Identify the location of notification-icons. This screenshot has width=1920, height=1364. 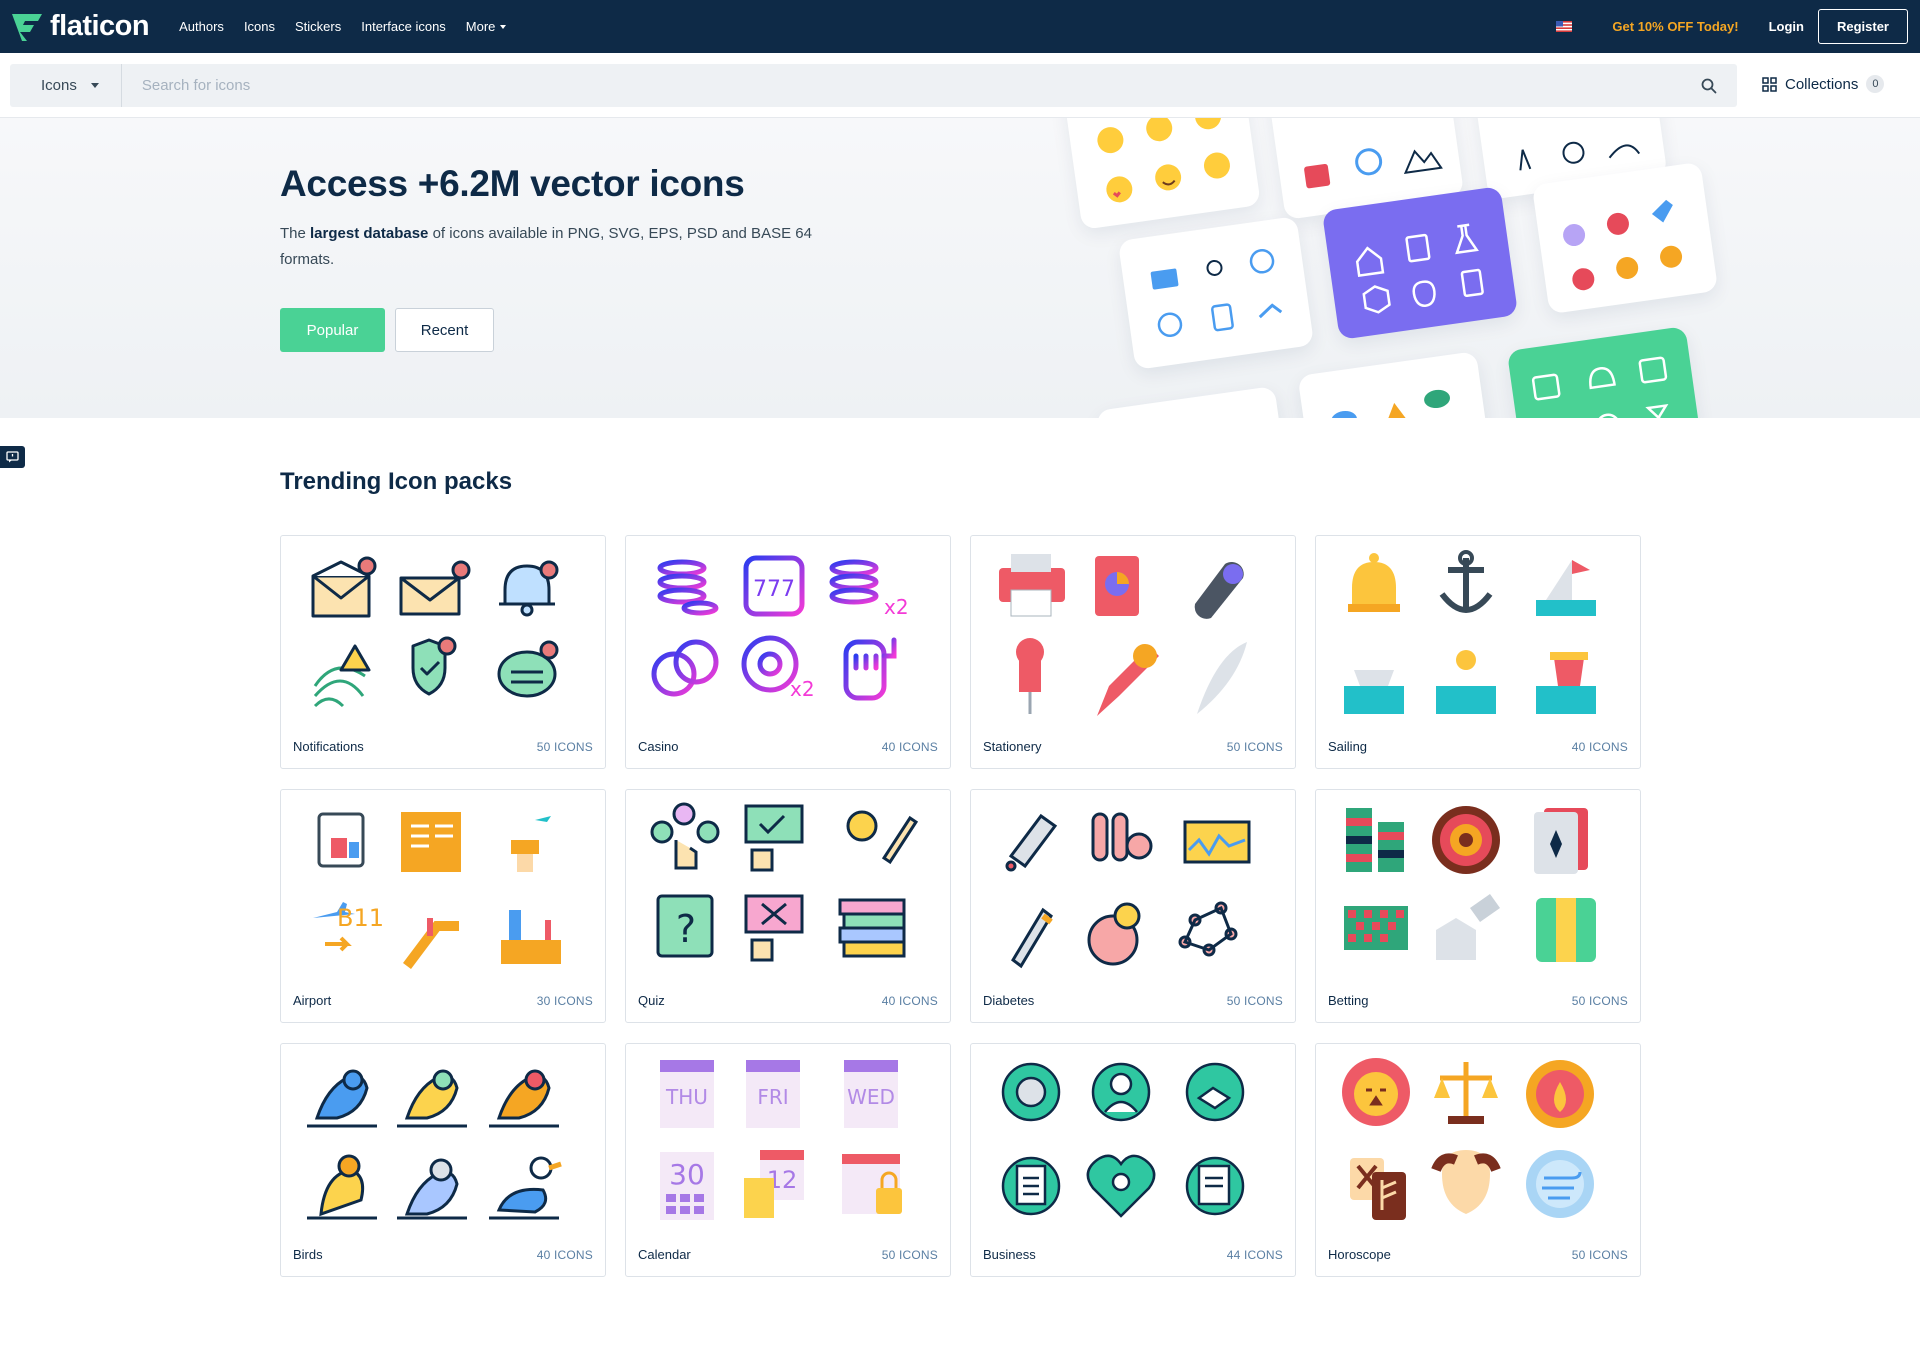
(435, 632).